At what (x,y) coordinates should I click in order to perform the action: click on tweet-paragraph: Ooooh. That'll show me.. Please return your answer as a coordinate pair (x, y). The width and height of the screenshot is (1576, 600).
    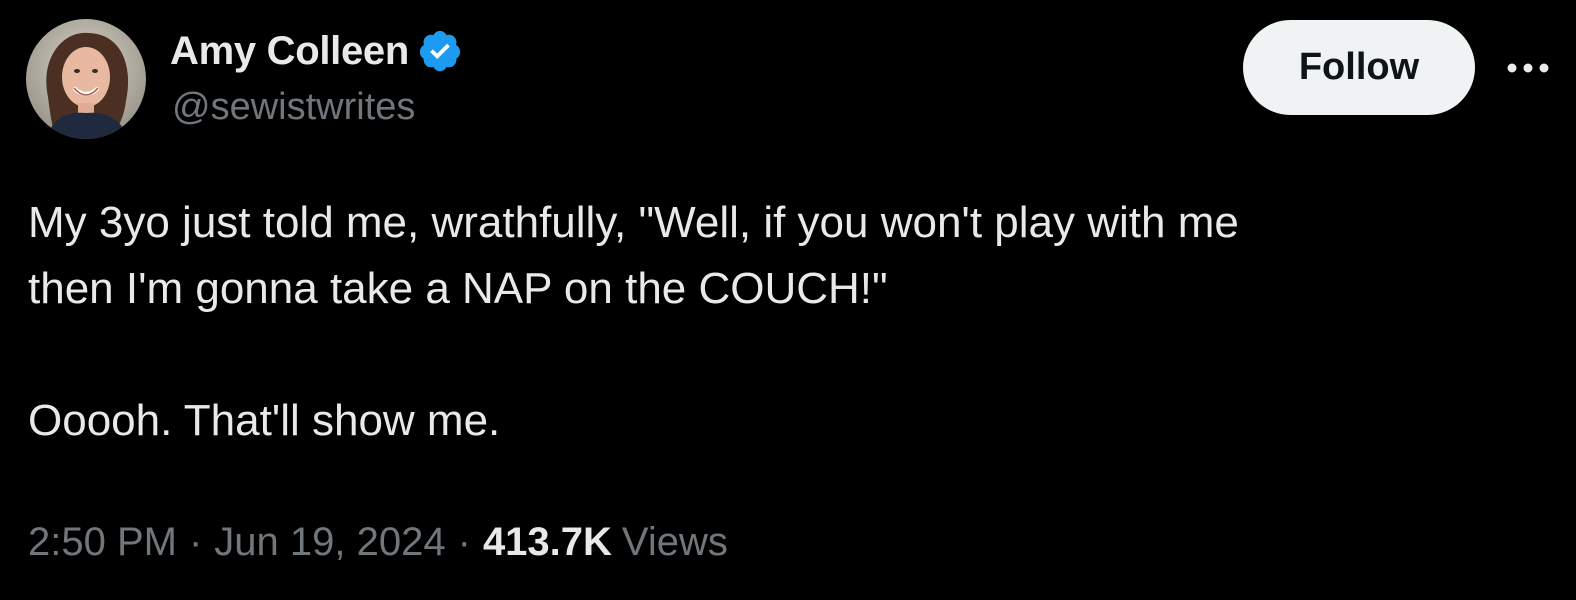
    Looking at the image, I should click on (264, 420).